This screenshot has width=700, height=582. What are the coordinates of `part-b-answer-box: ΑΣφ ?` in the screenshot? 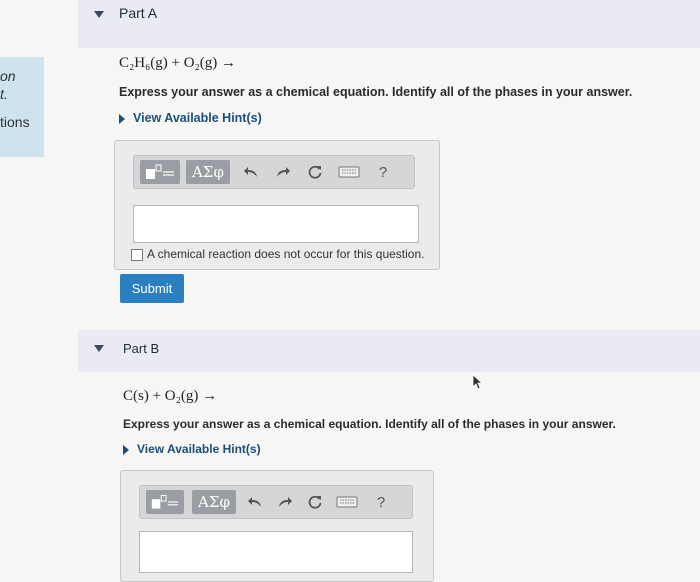 It's located at (277, 526).